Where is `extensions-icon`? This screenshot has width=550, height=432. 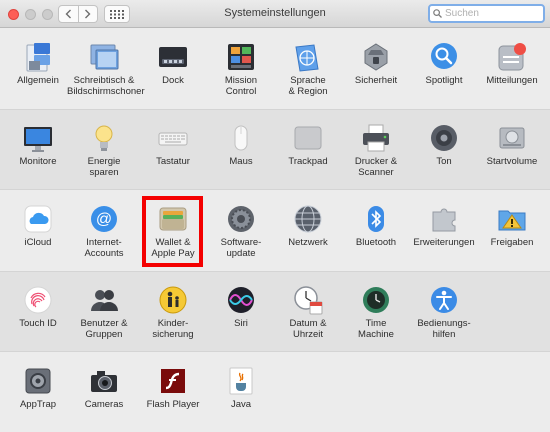 extensions-icon is located at coordinates (444, 219).